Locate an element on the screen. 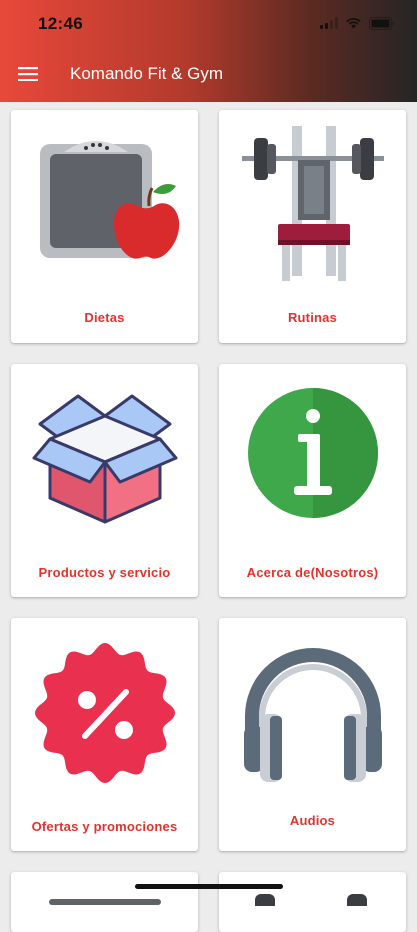 The image size is (417, 932). card-partial-right is located at coordinates (312, 902).